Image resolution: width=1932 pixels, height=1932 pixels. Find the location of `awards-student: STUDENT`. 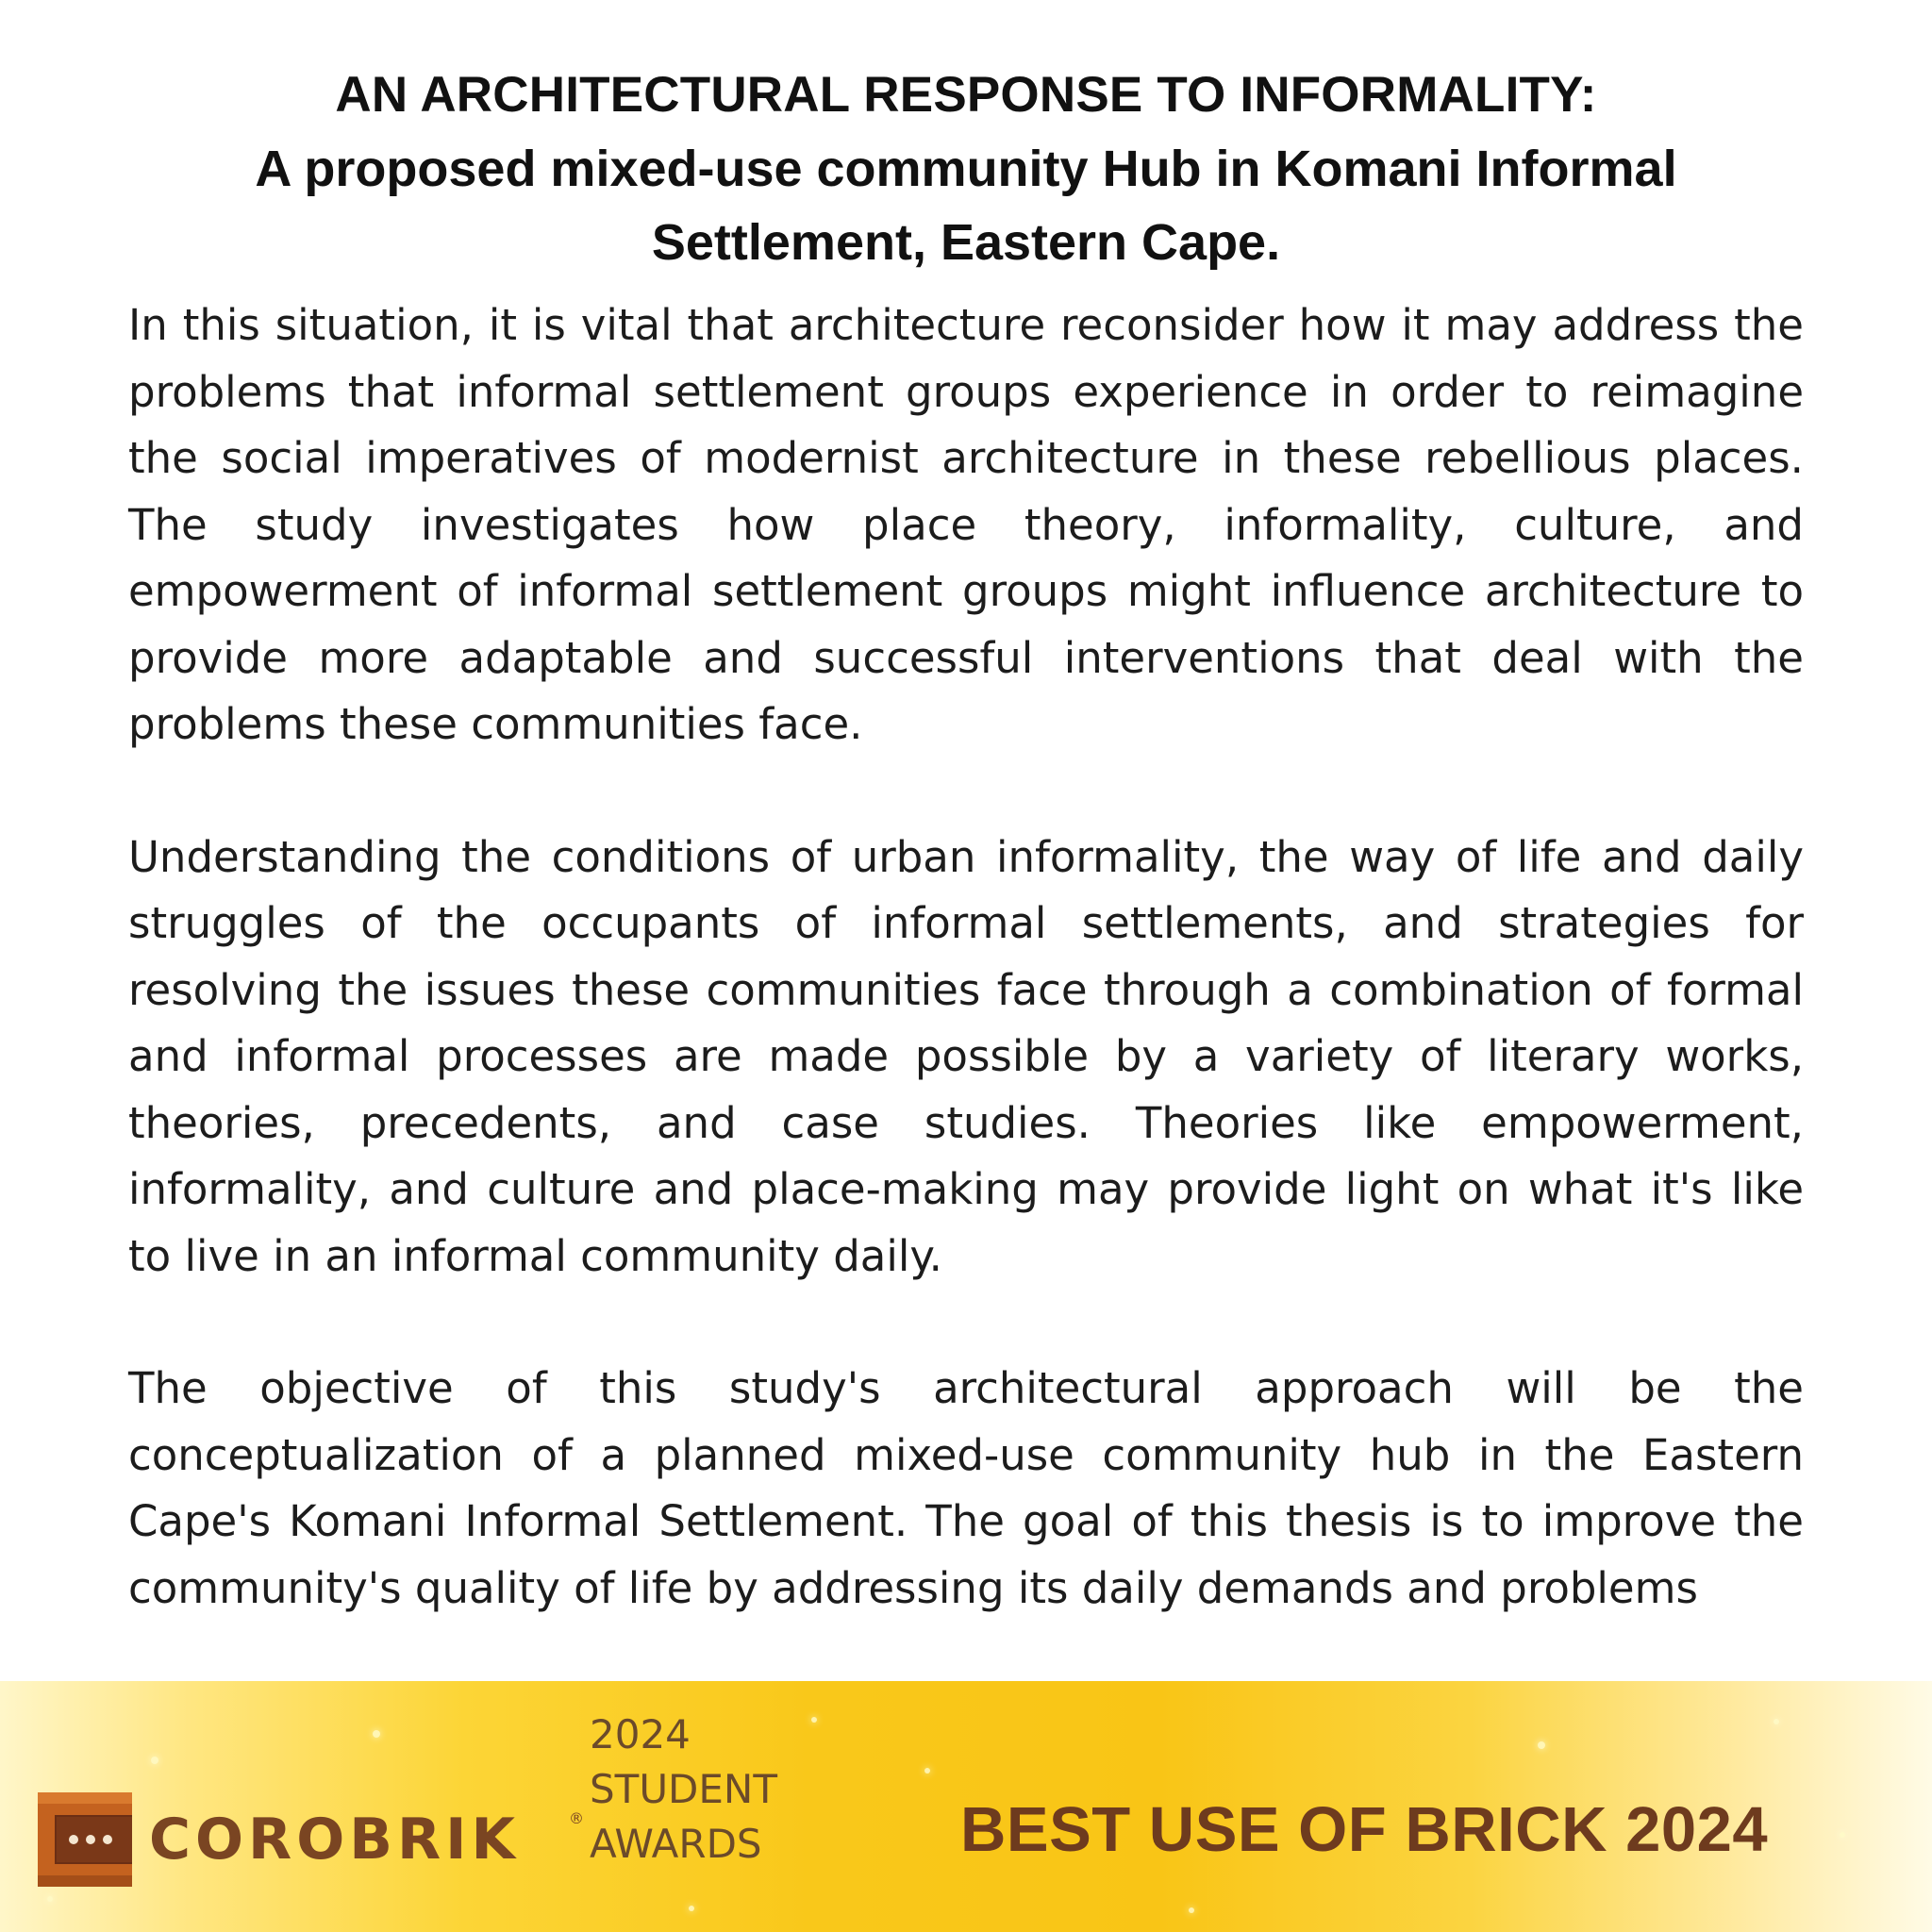

awards-student: STUDENT is located at coordinates (684, 1789).